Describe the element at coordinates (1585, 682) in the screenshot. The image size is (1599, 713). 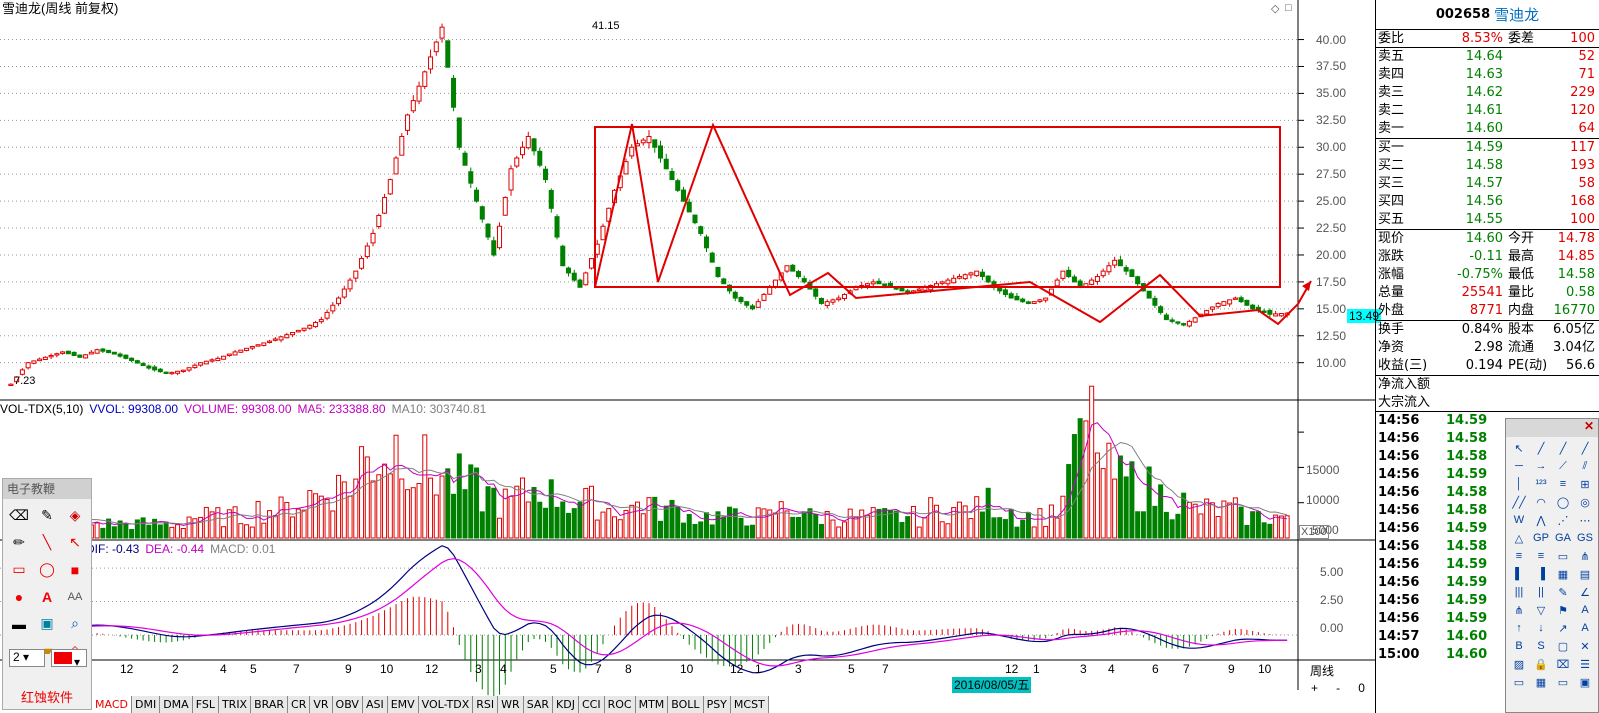
I see `image-icon: ▣` at that location.